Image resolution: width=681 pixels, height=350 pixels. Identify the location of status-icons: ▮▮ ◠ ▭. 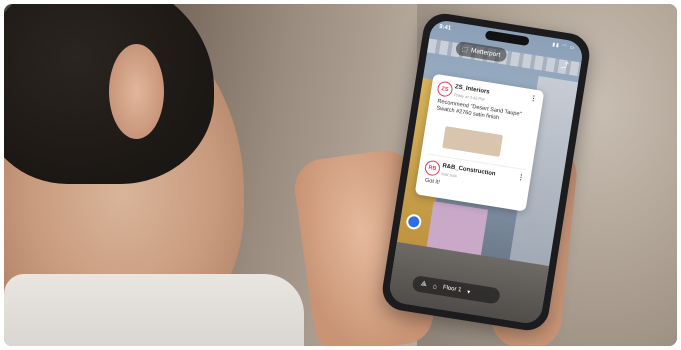
(563, 46).